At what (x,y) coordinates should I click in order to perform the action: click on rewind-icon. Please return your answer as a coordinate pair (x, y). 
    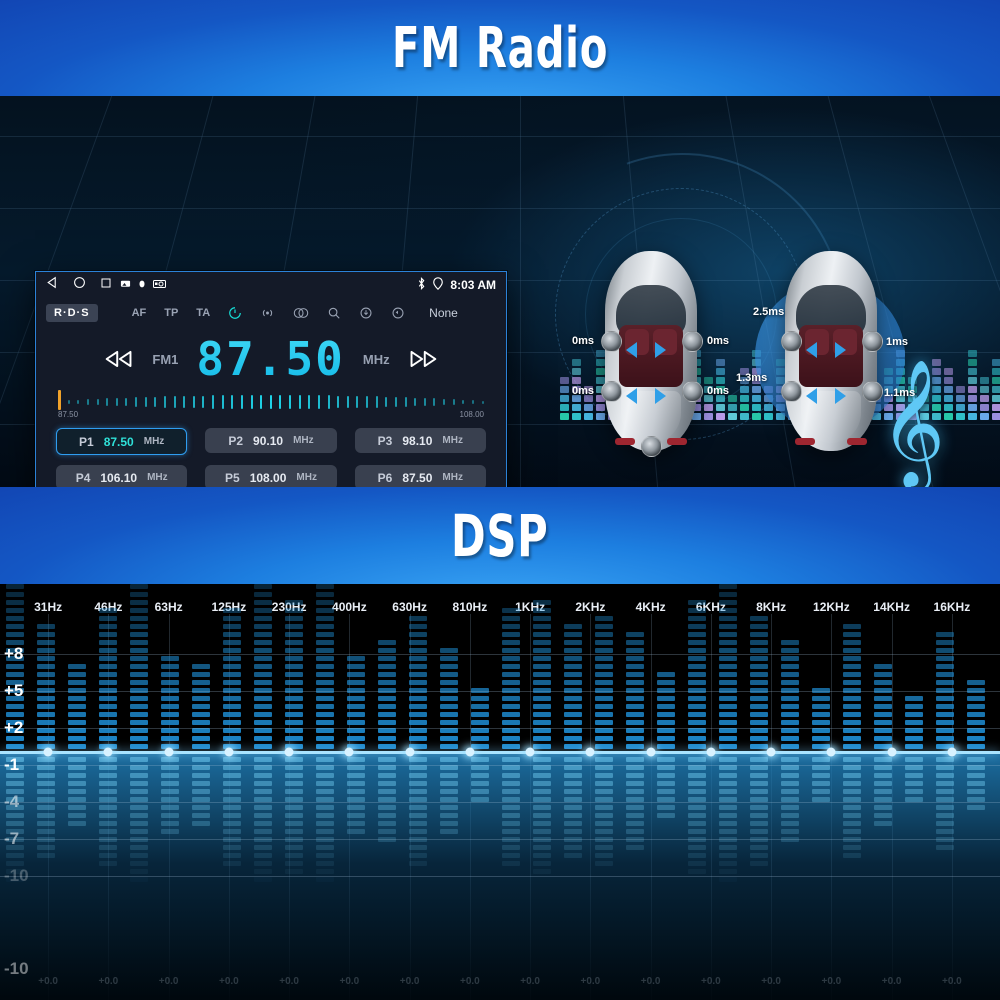
    Looking at the image, I should click on (119, 359).